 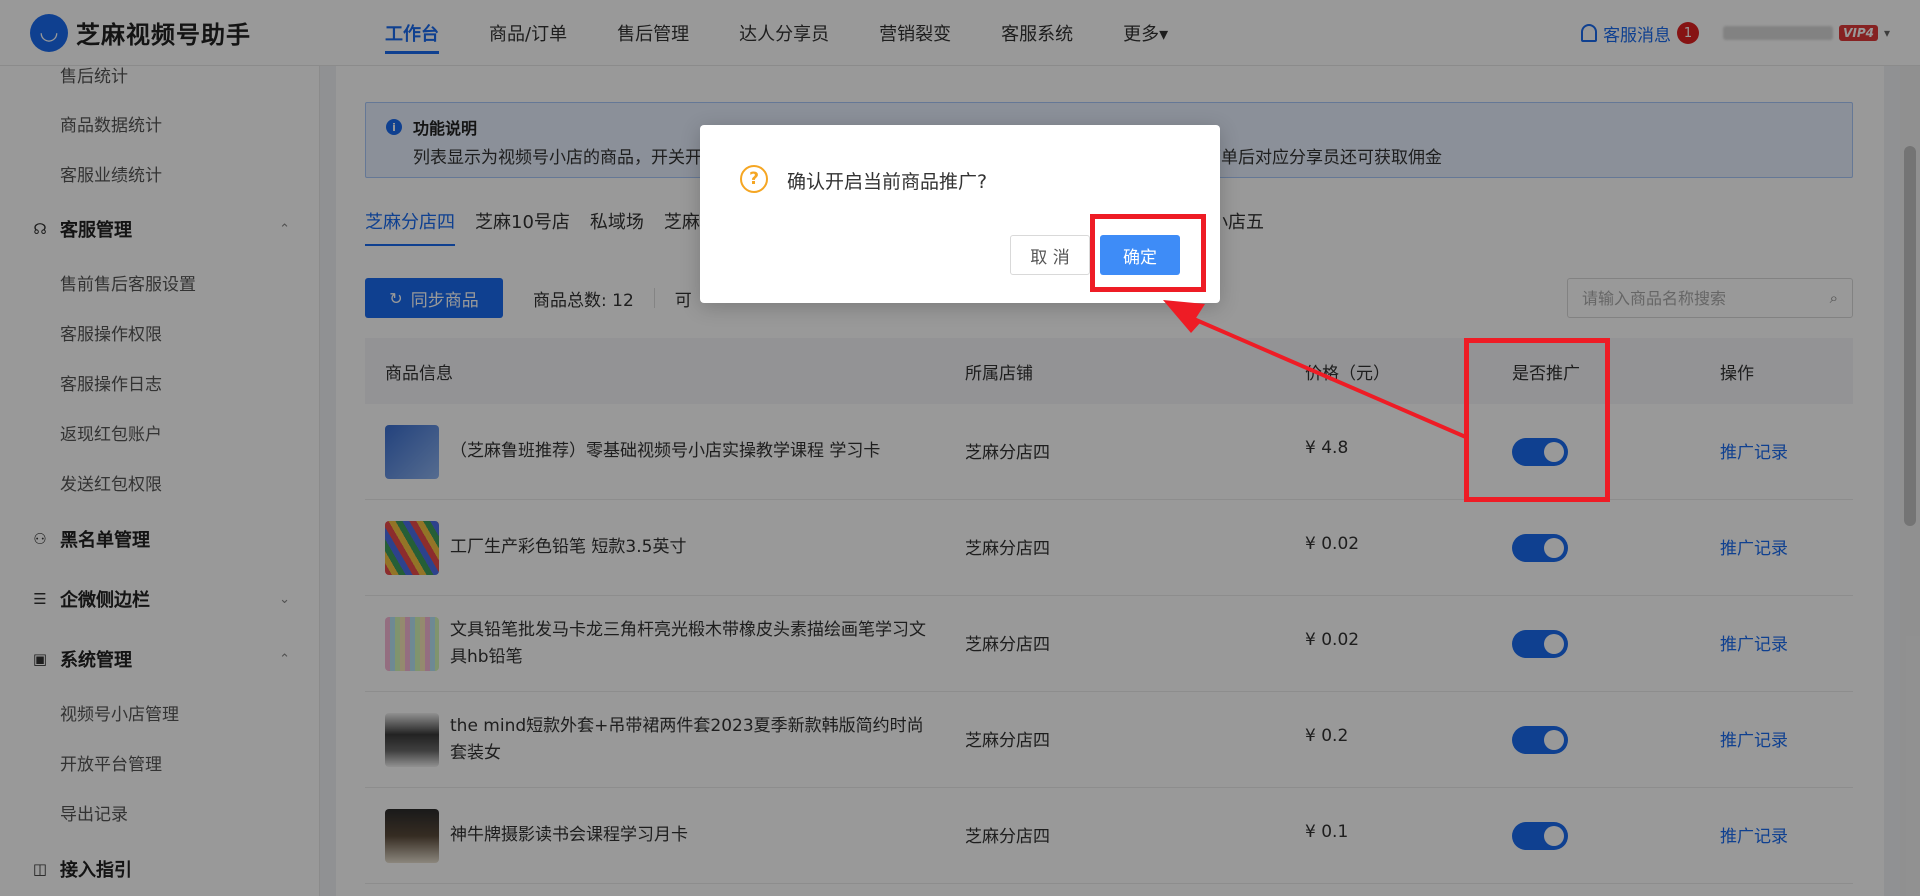 I want to click on annotation-arrow, so click(x=1316, y=370).